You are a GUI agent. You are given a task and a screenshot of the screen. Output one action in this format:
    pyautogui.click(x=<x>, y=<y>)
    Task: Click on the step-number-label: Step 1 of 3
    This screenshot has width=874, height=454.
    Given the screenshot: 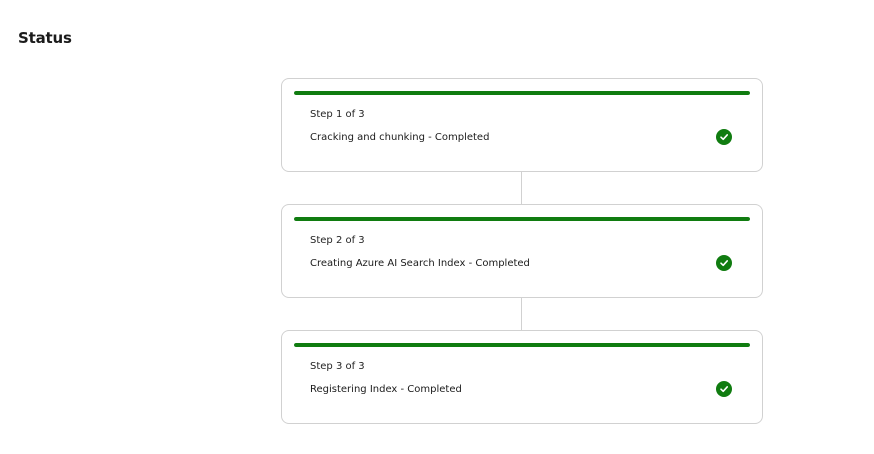 What is the action you would take?
    pyautogui.click(x=337, y=114)
    